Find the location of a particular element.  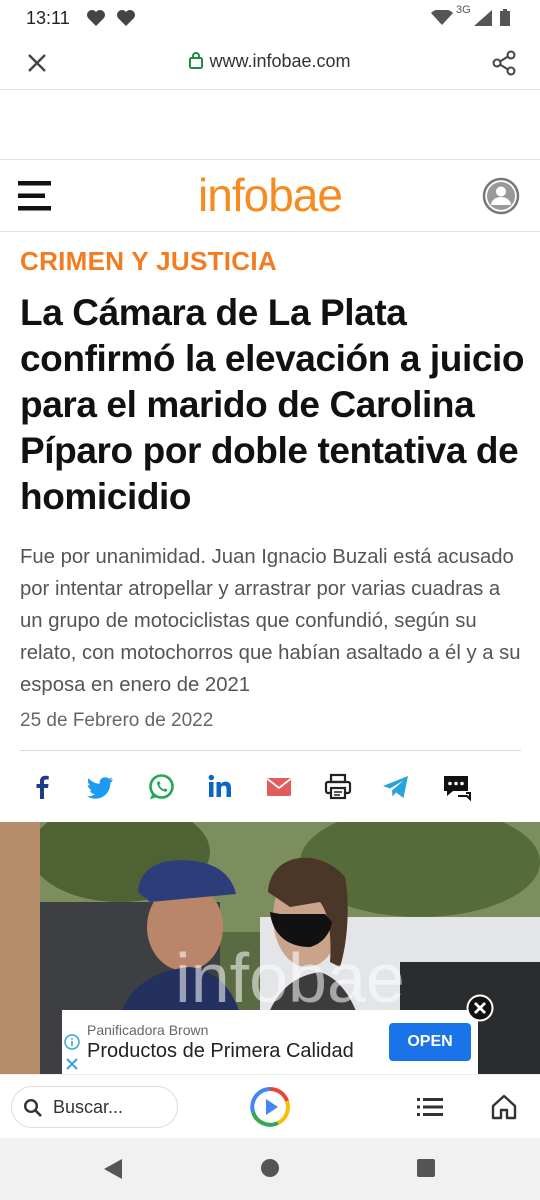

photo-watermark: infobae is located at coordinates (290, 978).